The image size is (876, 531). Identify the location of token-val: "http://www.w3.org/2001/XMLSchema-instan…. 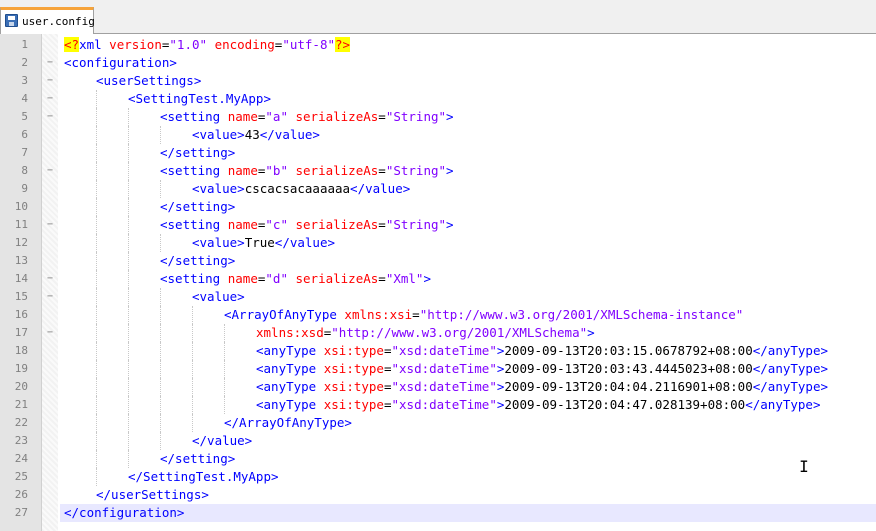
(581, 314).